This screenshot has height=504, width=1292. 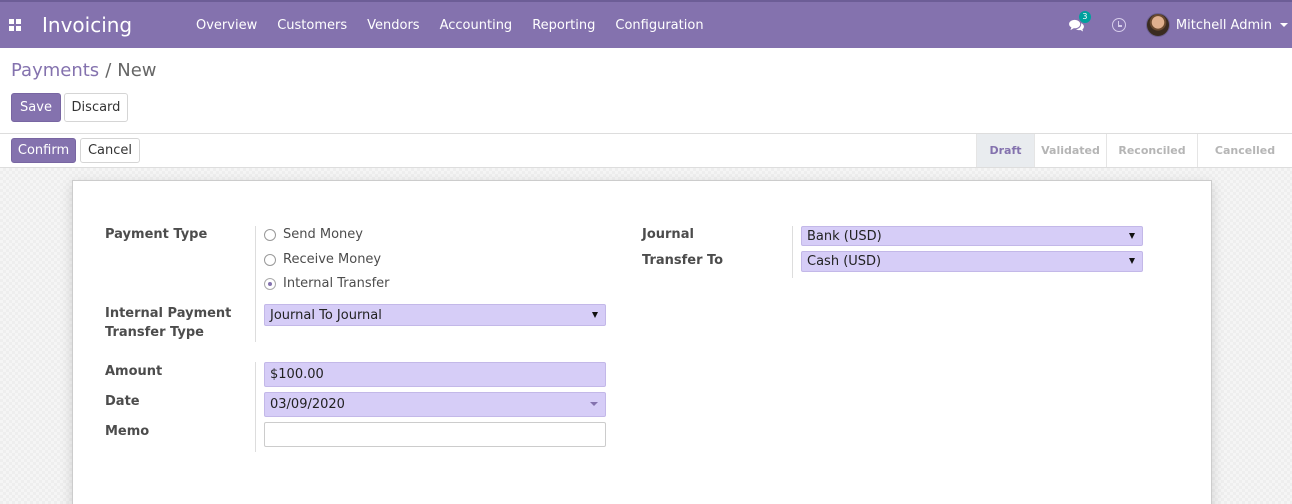 What do you see at coordinates (326, 315) in the screenshot?
I see `select-value: Journal To Journal` at bounding box center [326, 315].